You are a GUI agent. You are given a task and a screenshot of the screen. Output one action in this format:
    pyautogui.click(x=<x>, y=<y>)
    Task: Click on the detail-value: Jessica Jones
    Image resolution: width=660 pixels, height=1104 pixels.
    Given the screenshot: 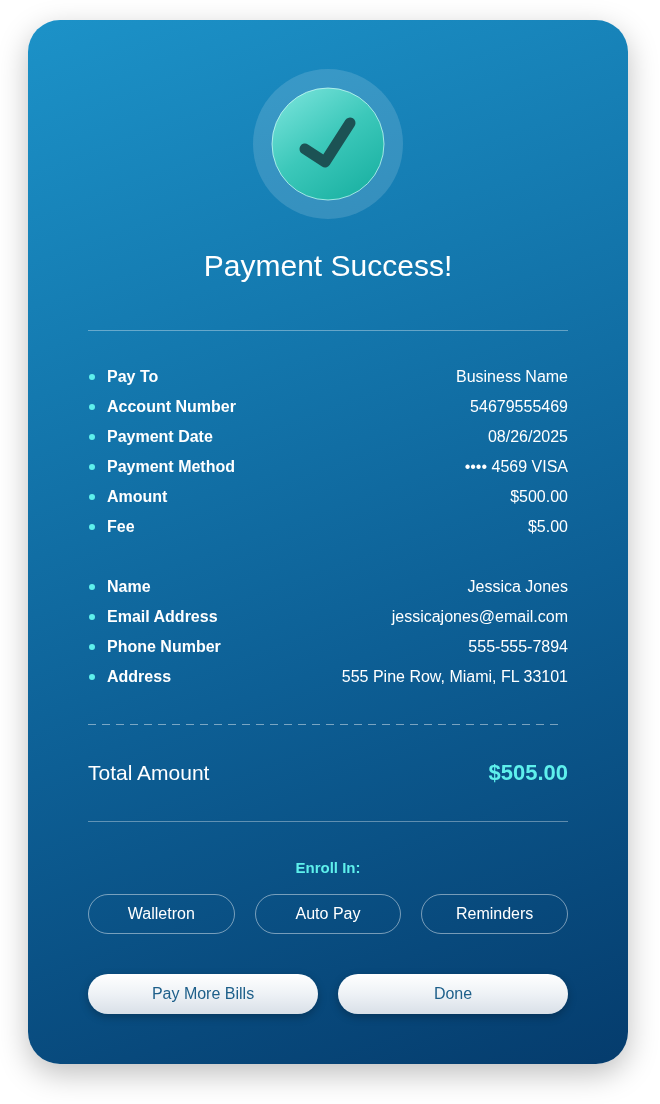 What is the action you would take?
    pyautogui.click(x=517, y=587)
    